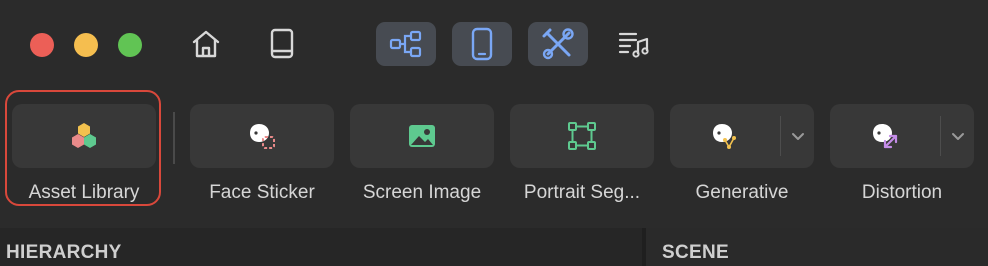 The width and height of the screenshot is (988, 266). I want to click on minimize-window-button, so click(86, 45).